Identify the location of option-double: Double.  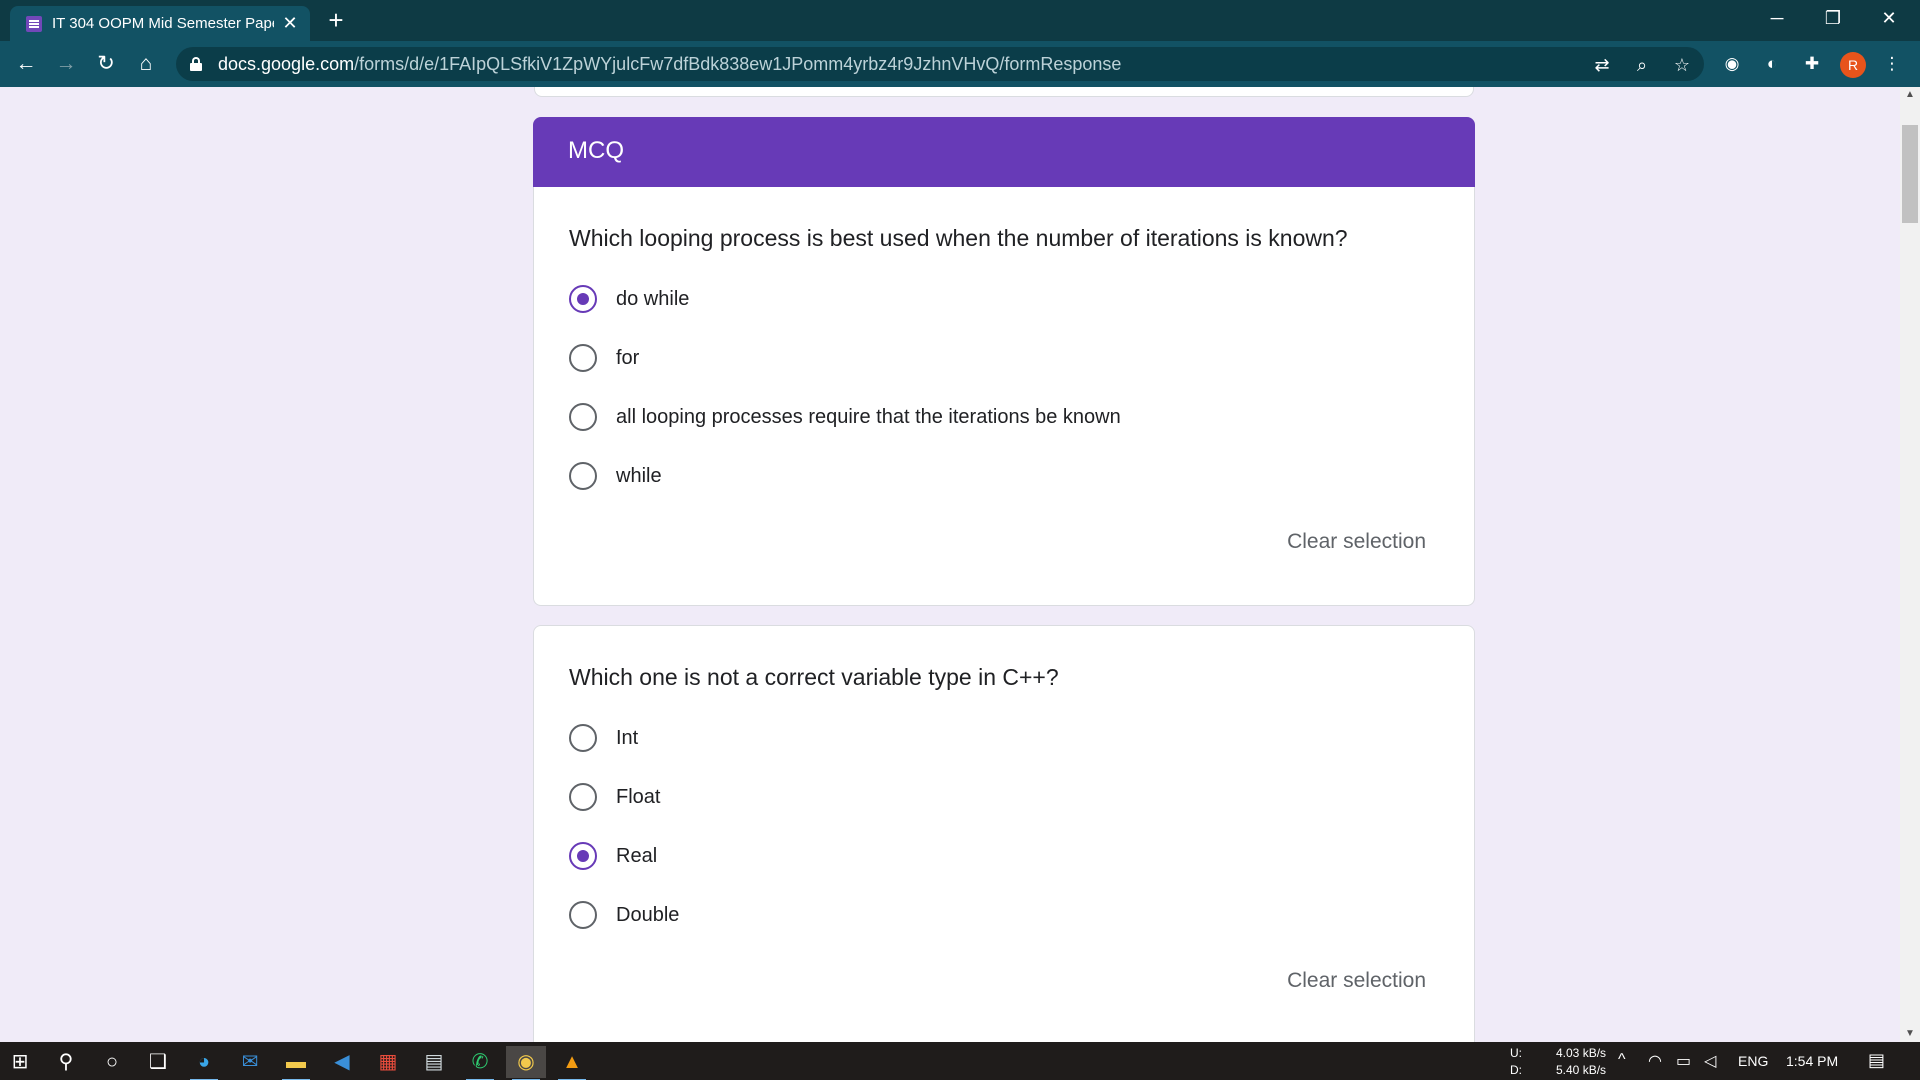
(624, 915).